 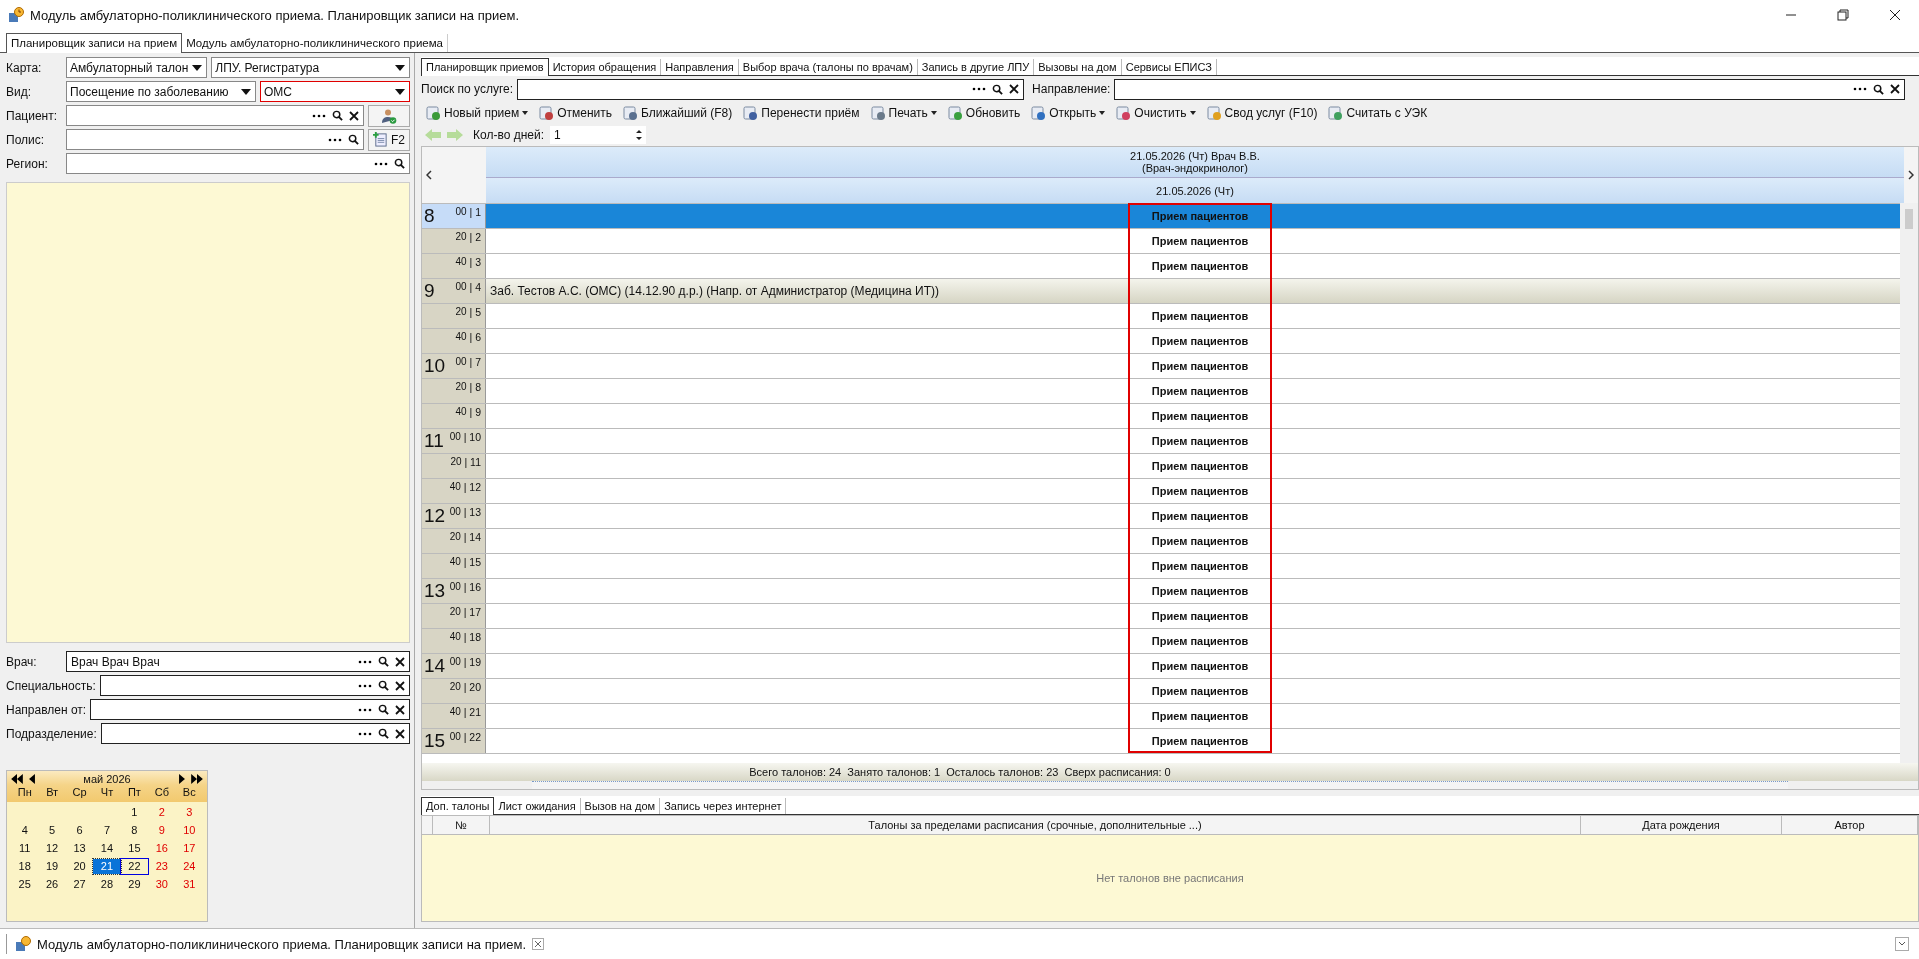 I want to click on calendar-day: 26, so click(x=52, y=884).